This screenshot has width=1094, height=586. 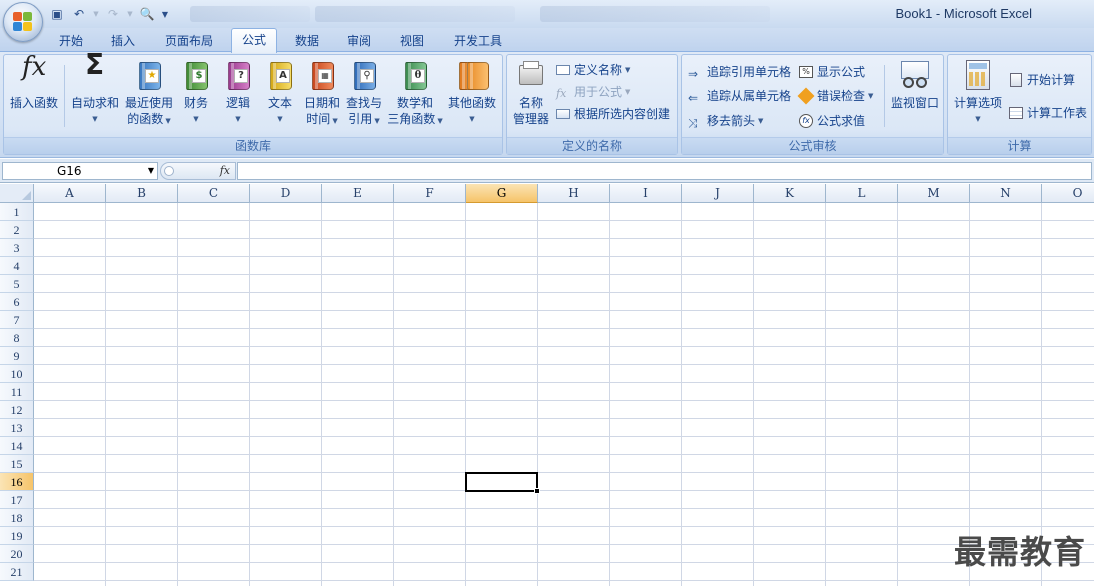 What do you see at coordinates (17, 482) in the screenshot?
I see `row-header-16: 16` at bounding box center [17, 482].